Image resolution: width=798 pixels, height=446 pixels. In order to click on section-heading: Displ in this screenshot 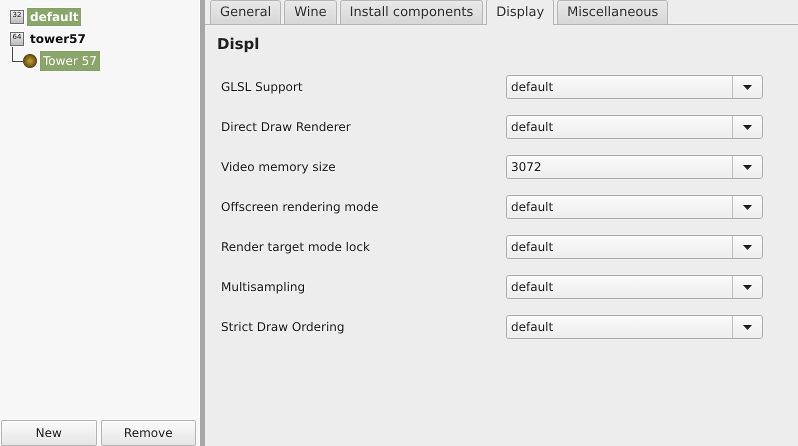, I will do `click(238, 44)`.